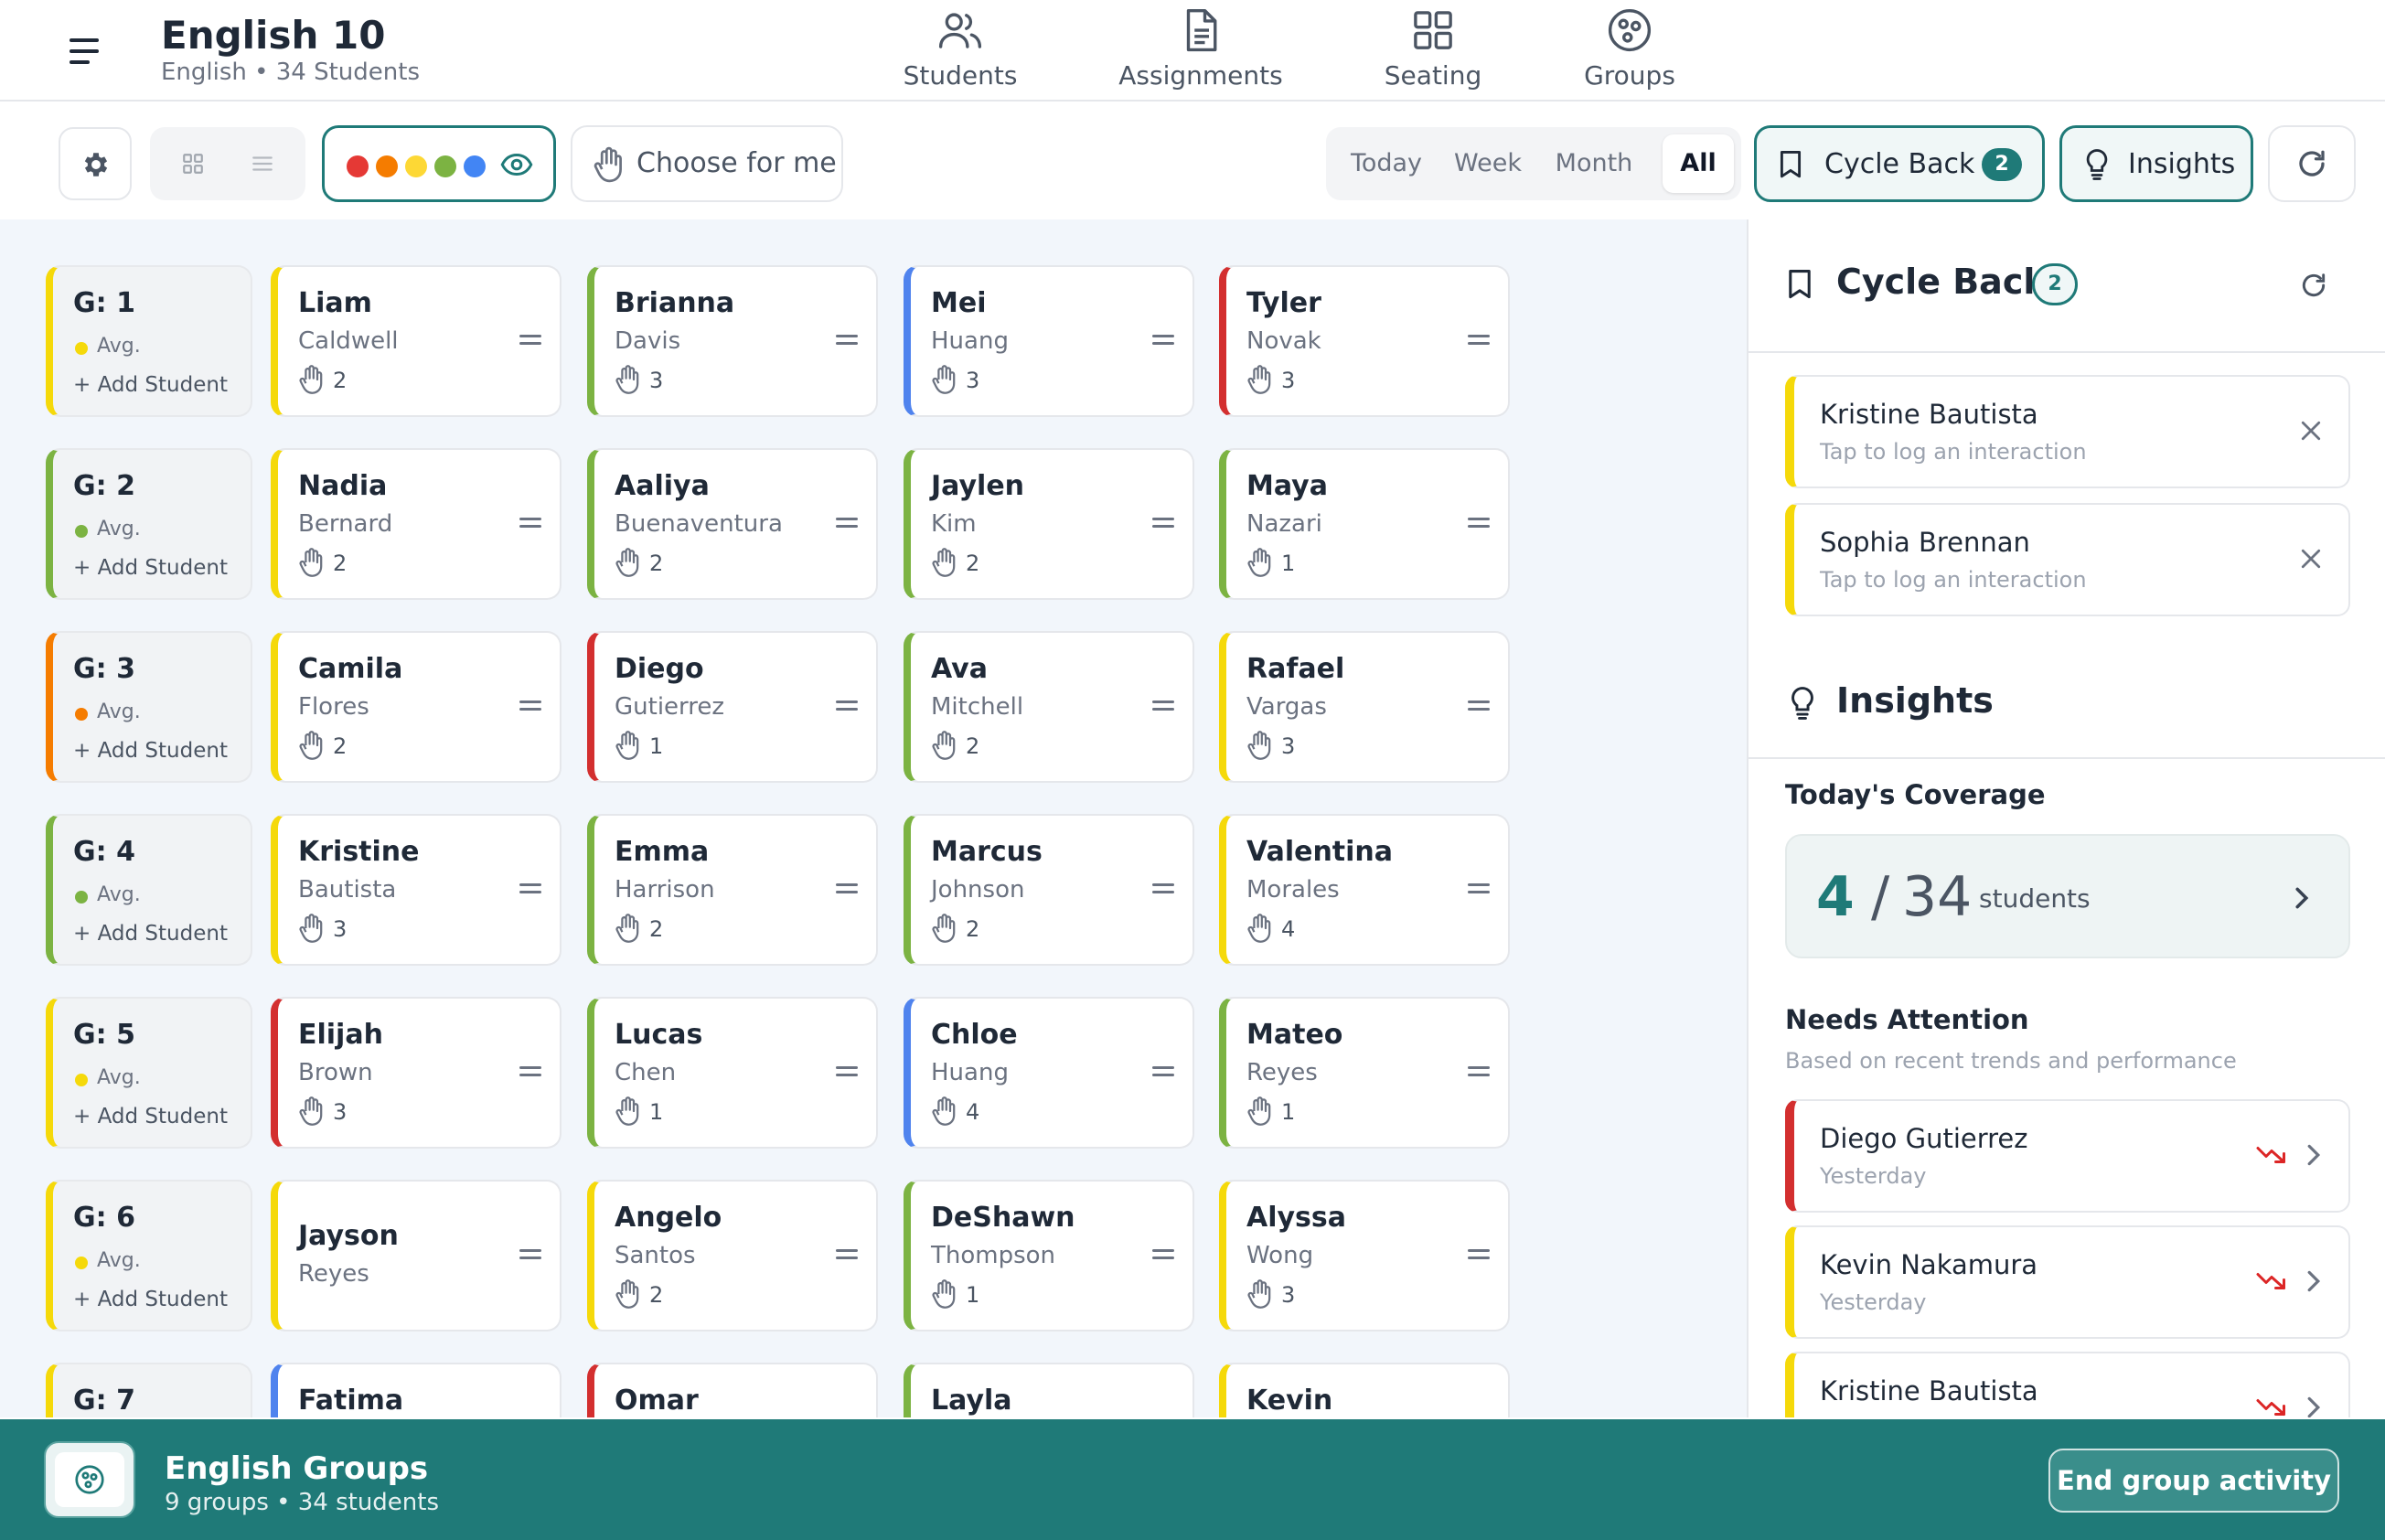 This screenshot has height=1540, width=2385. What do you see at coordinates (2194, 1481) in the screenshot?
I see `end-group-activity-button: End group activity` at bounding box center [2194, 1481].